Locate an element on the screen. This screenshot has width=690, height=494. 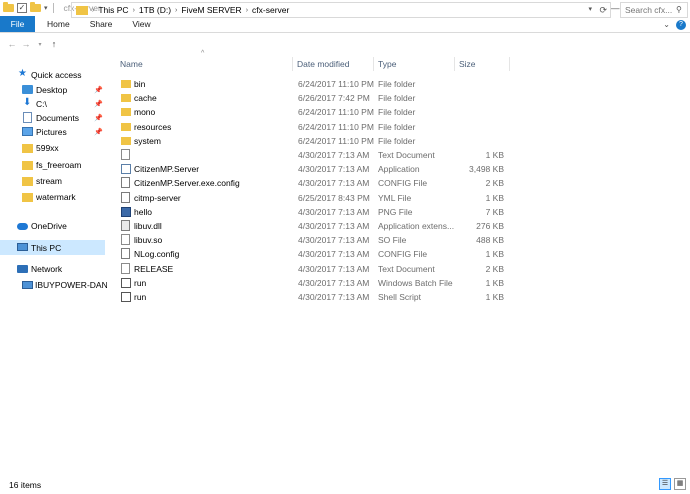
column-header-date: Date modified is located at coordinates (323, 64).